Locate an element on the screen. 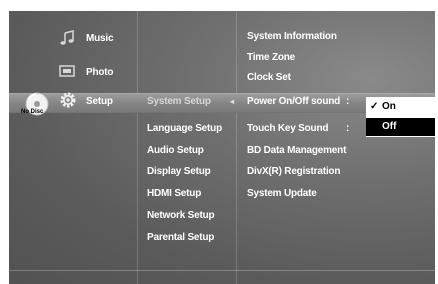 Image resolution: width=438 pixels, height=284 pixels. setup-item-system-setup: System Setup is located at coordinates (179, 102).